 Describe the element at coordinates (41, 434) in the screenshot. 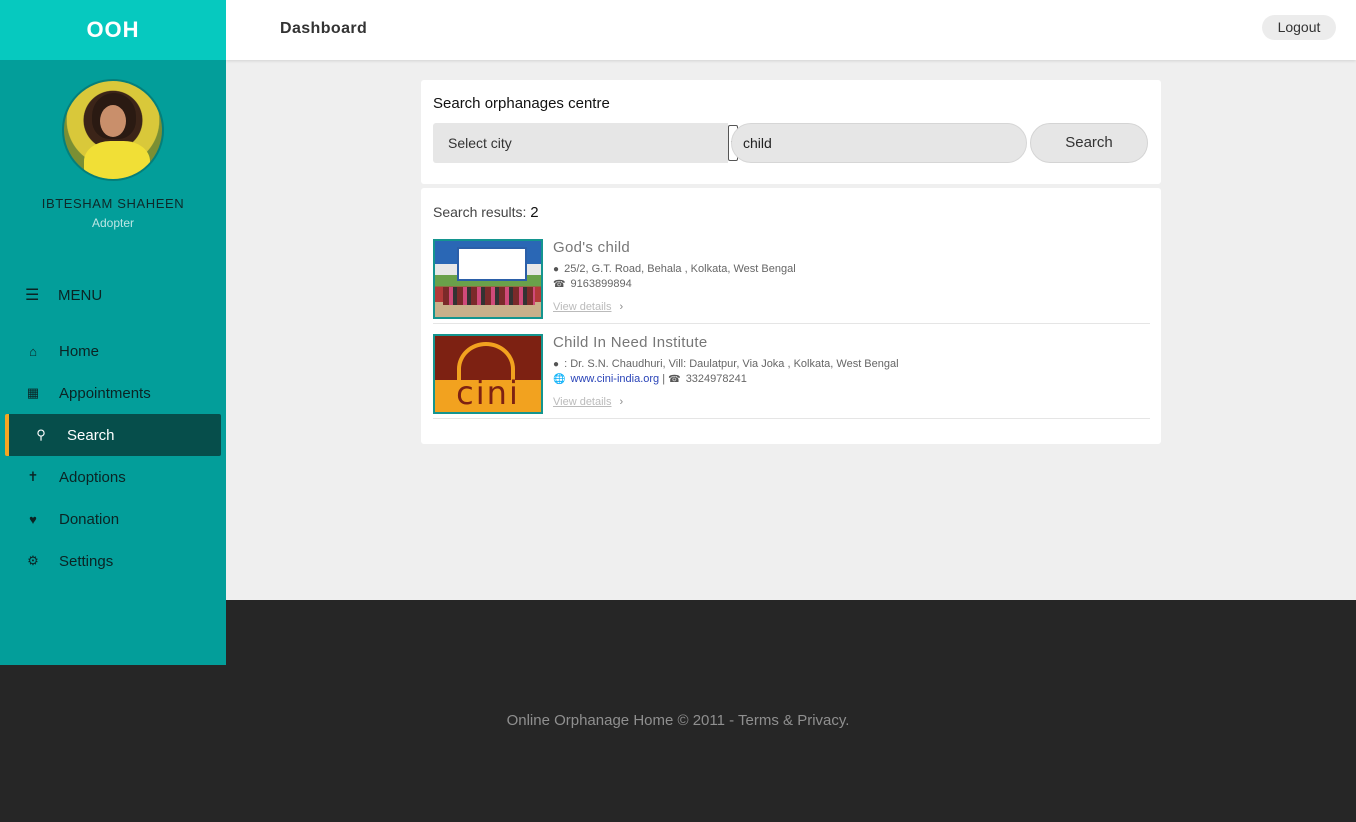

I see `search-icon: ⚲` at that location.